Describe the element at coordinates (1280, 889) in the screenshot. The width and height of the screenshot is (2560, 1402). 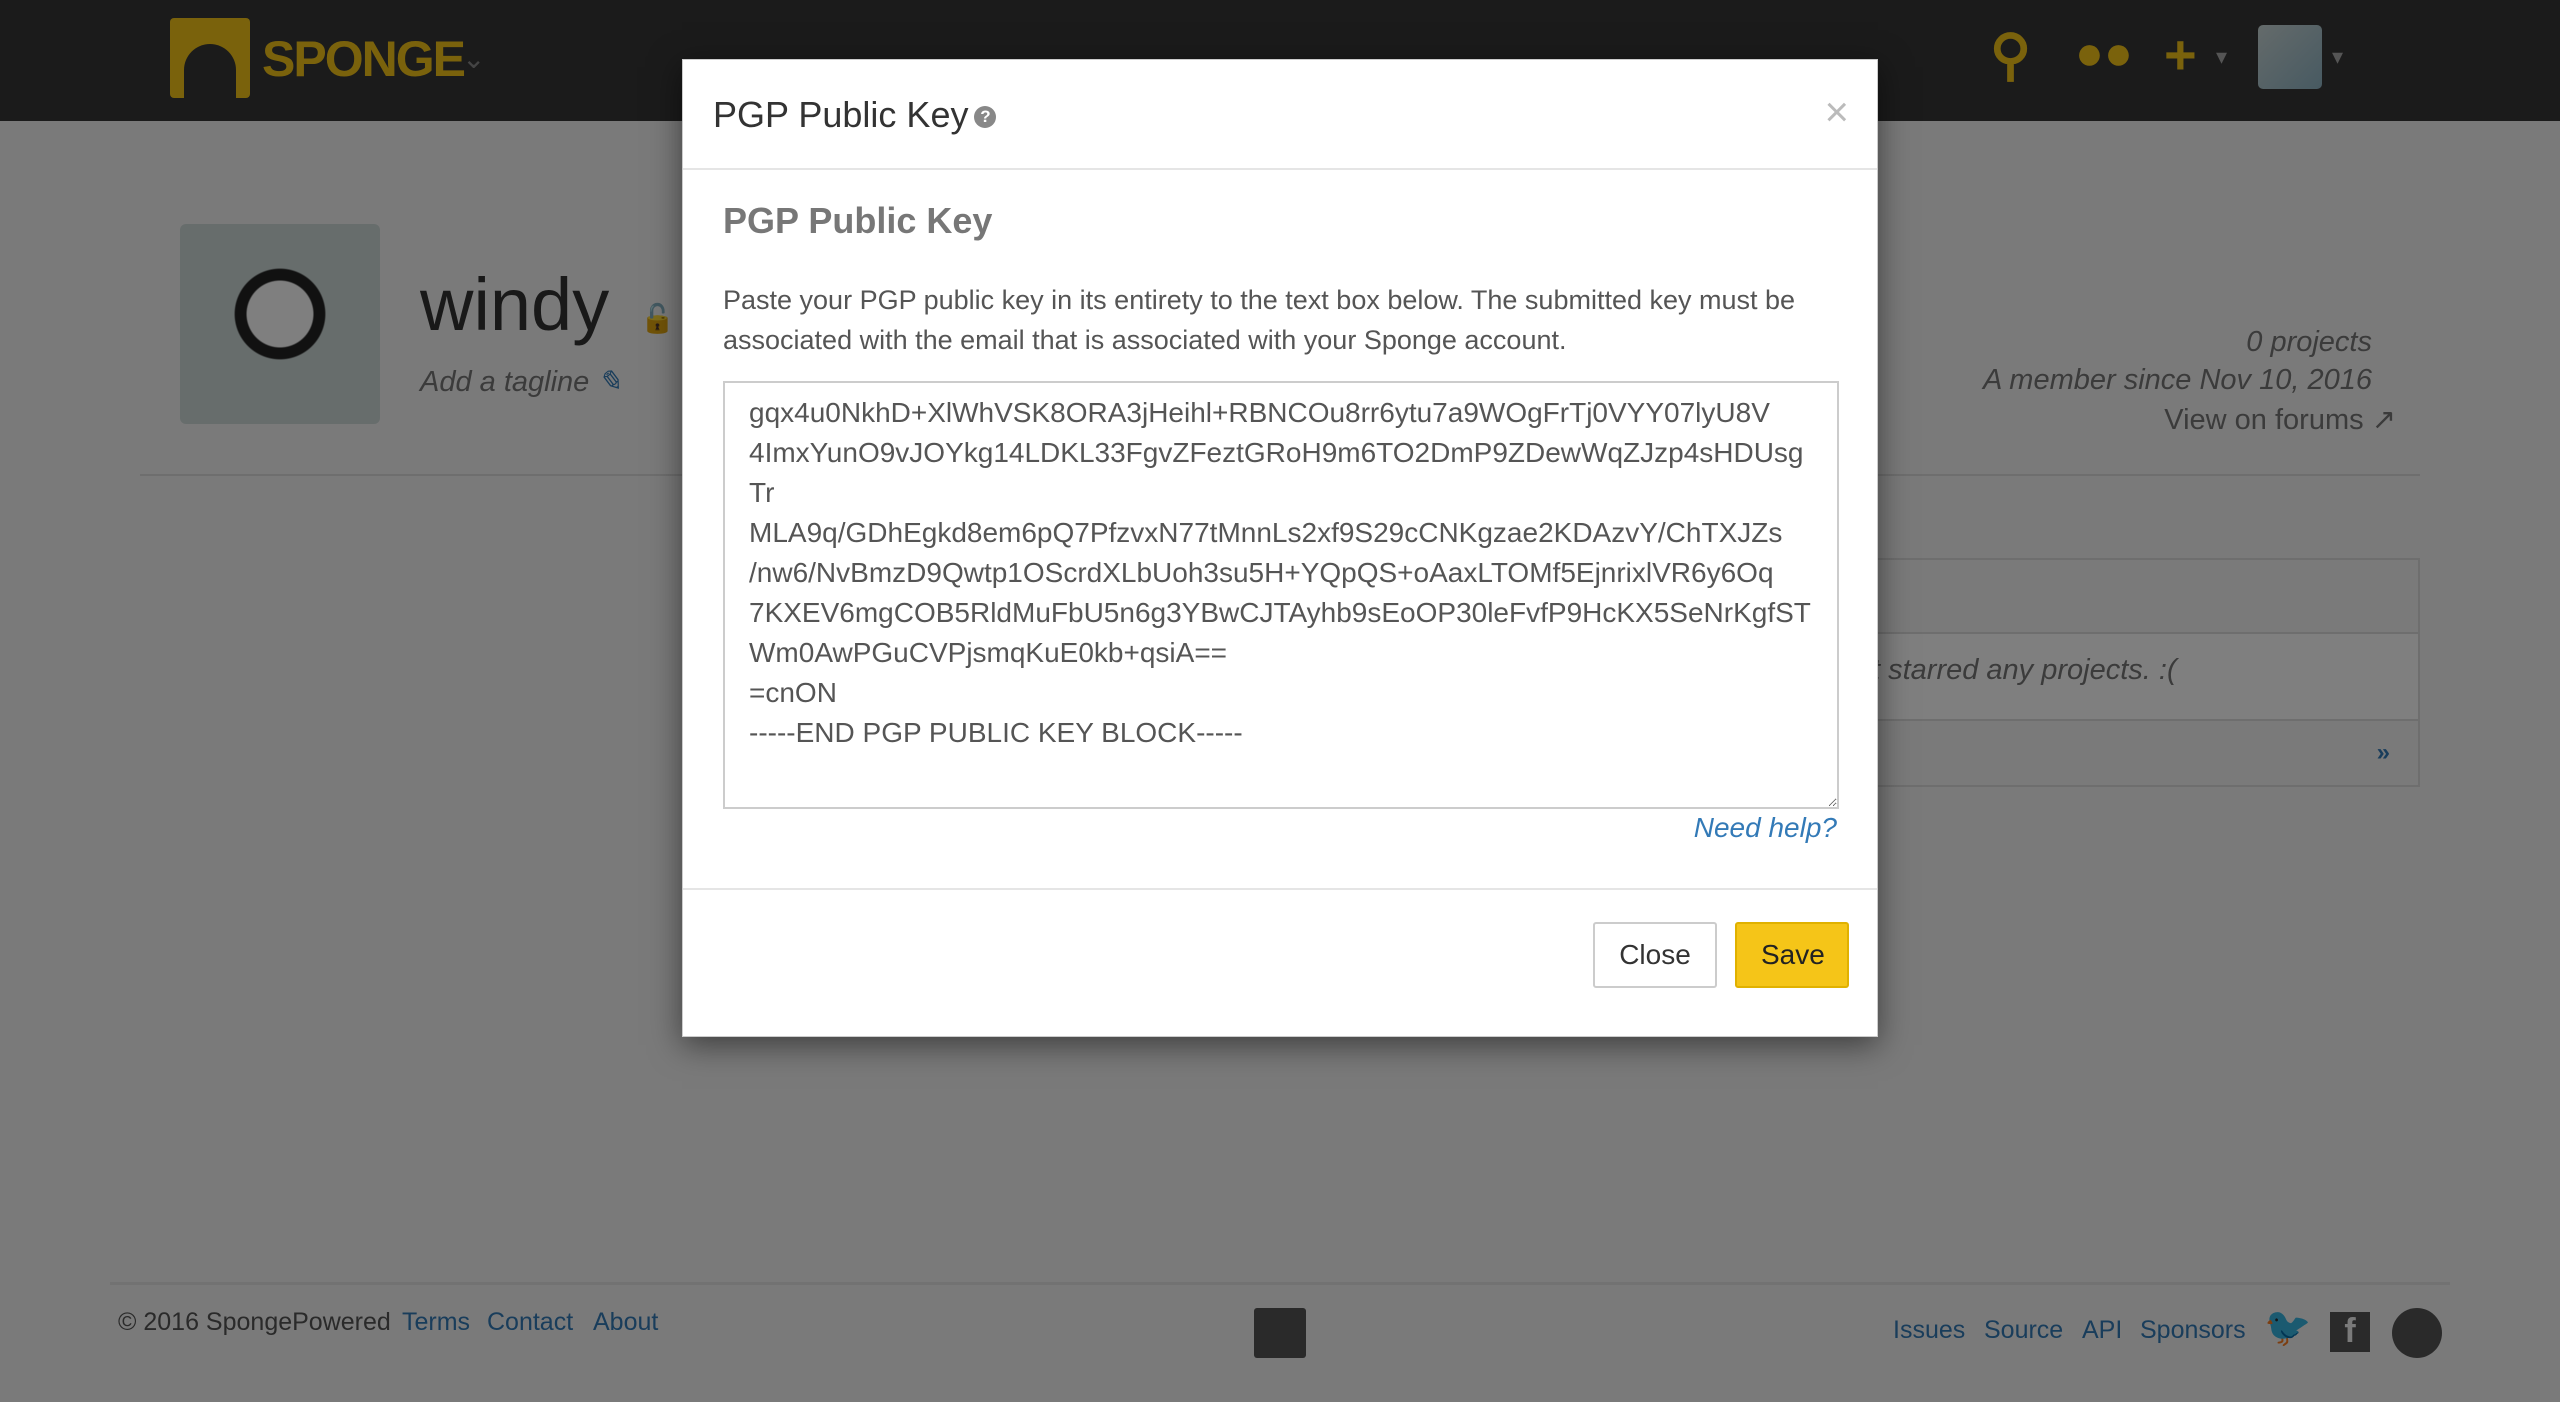
I see `modal-footer-divider` at that location.